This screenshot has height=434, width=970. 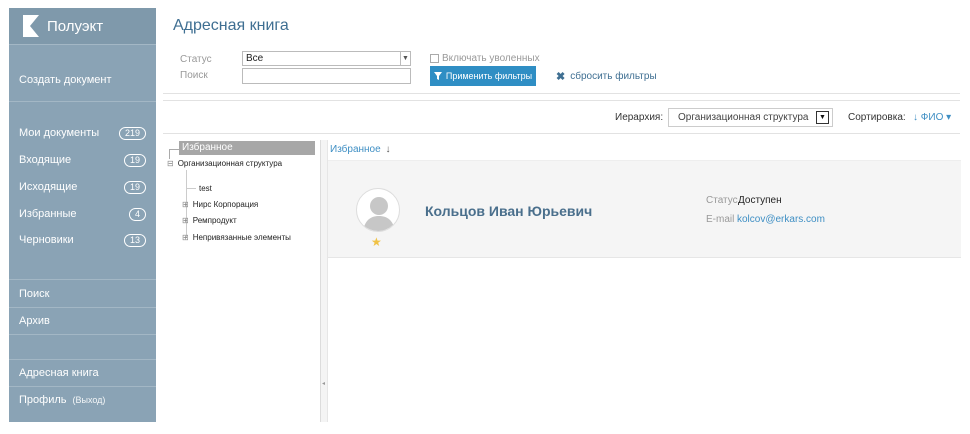 I want to click on tree-connector, so click(x=191, y=188).